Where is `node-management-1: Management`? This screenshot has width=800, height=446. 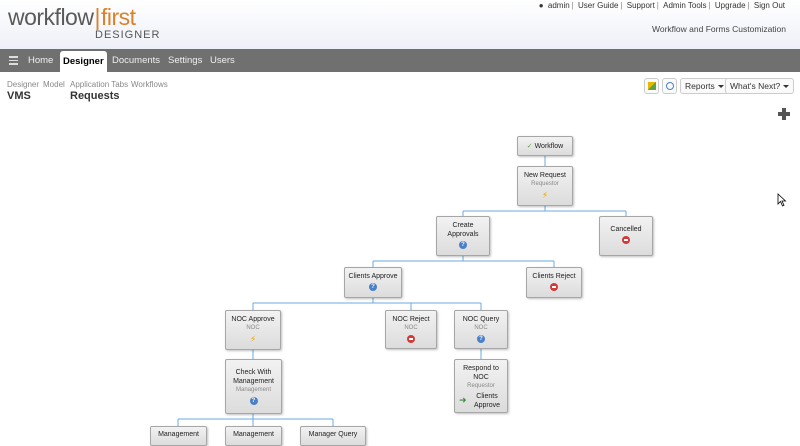
node-management-1: Management is located at coordinates (178, 436).